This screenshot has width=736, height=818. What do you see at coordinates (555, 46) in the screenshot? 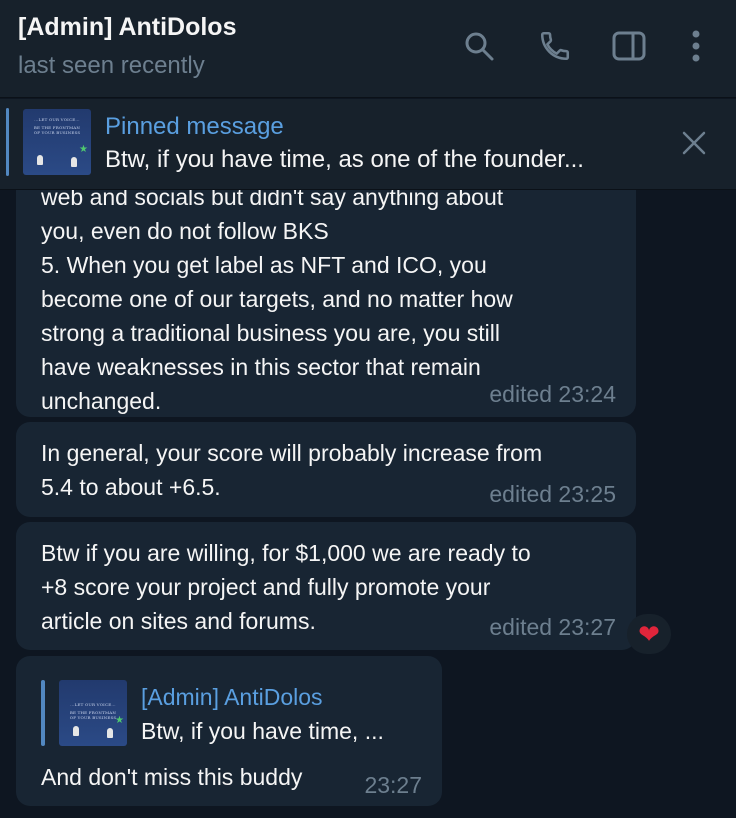
I see `phone-icon` at bounding box center [555, 46].